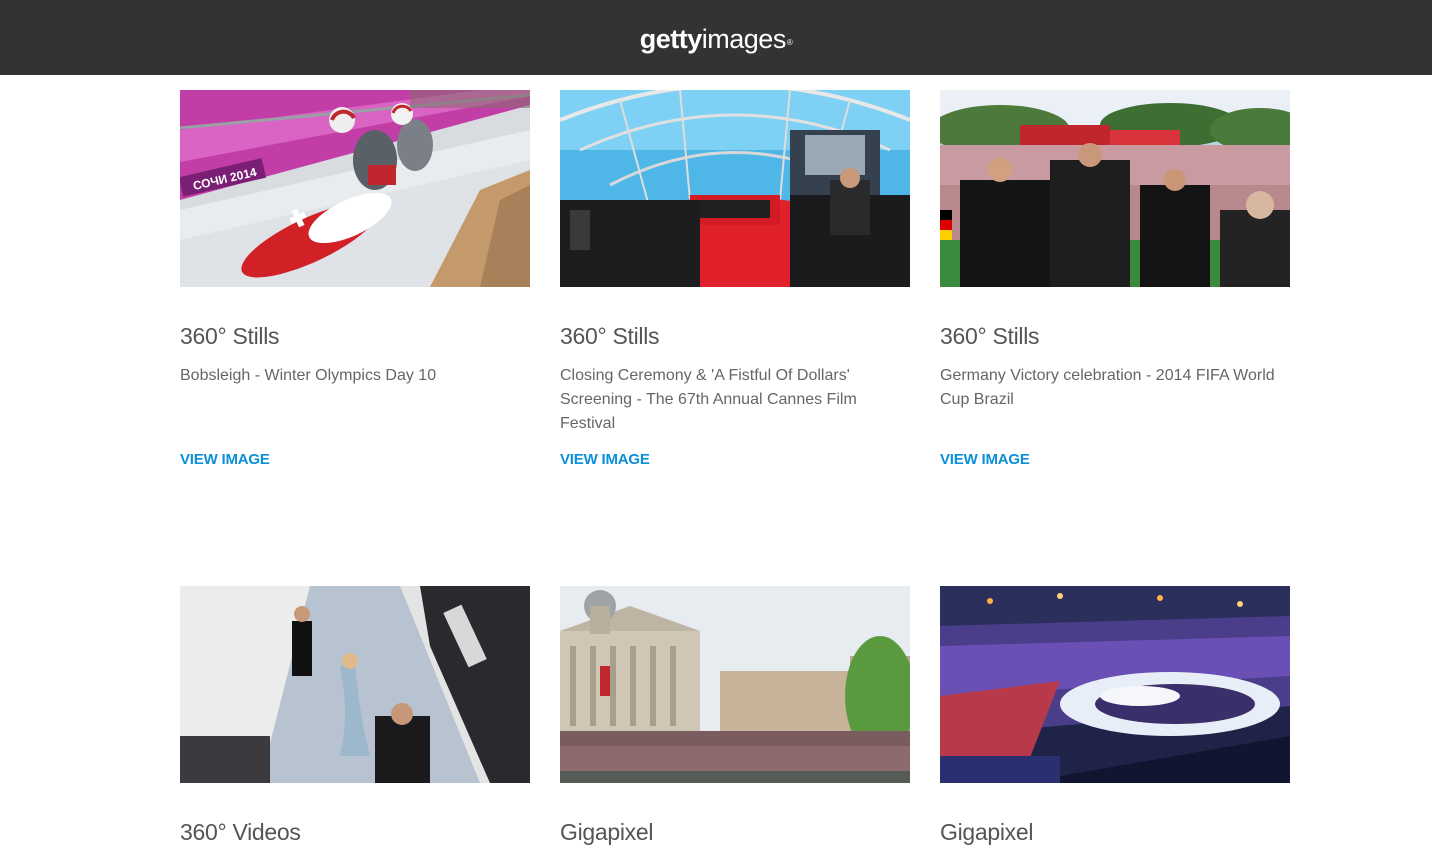 The image size is (1432, 846). What do you see at coordinates (1115, 188) in the screenshot?
I see `thumbnail-germany-victory` at bounding box center [1115, 188].